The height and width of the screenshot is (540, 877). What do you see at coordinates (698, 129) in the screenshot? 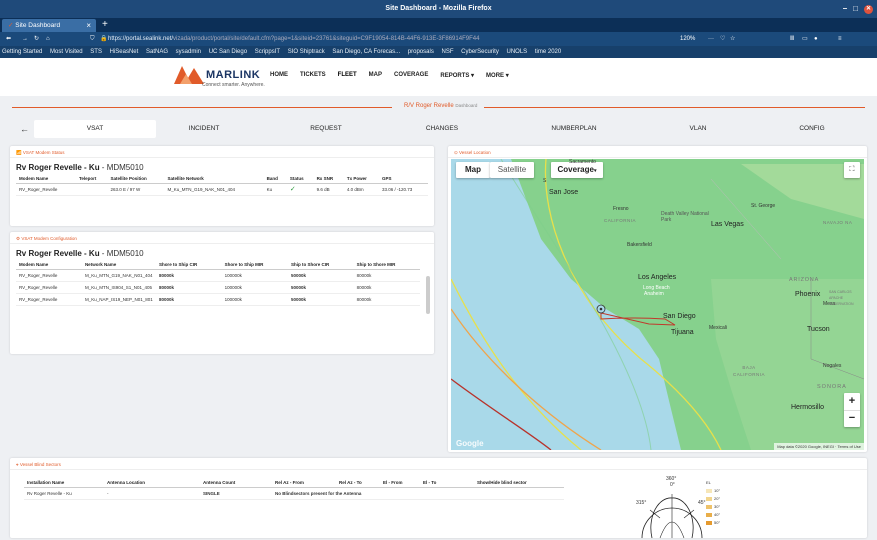
I see `tab-vlan: VLAN` at bounding box center [698, 129].